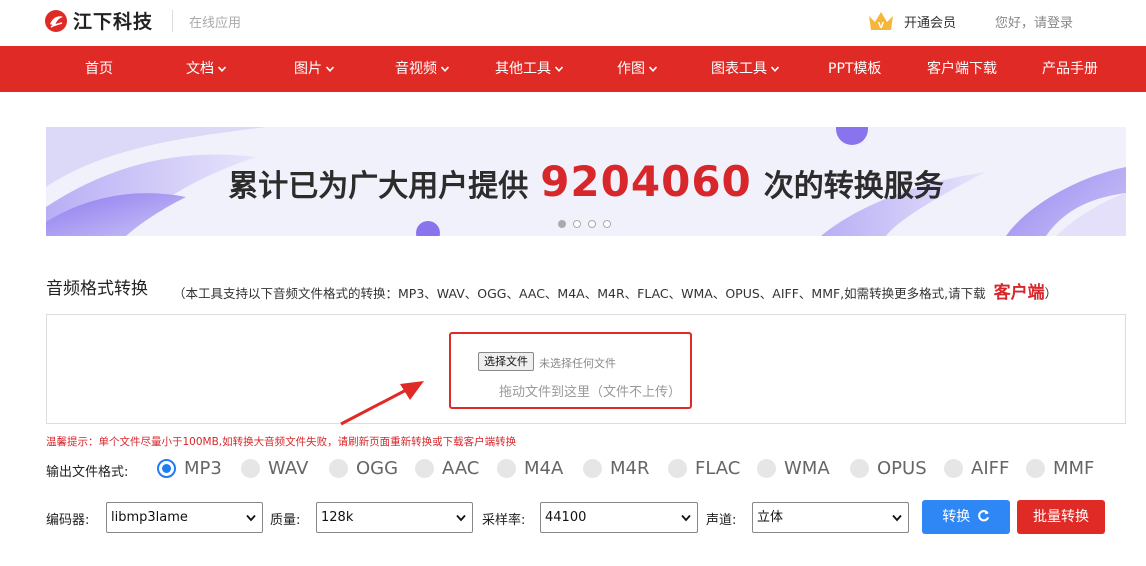  Describe the element at coordinates (573, 23) in the screenshot. I see `top-header: 江下科技 在线应用 V 开通会员 您好，请登录` at that location.